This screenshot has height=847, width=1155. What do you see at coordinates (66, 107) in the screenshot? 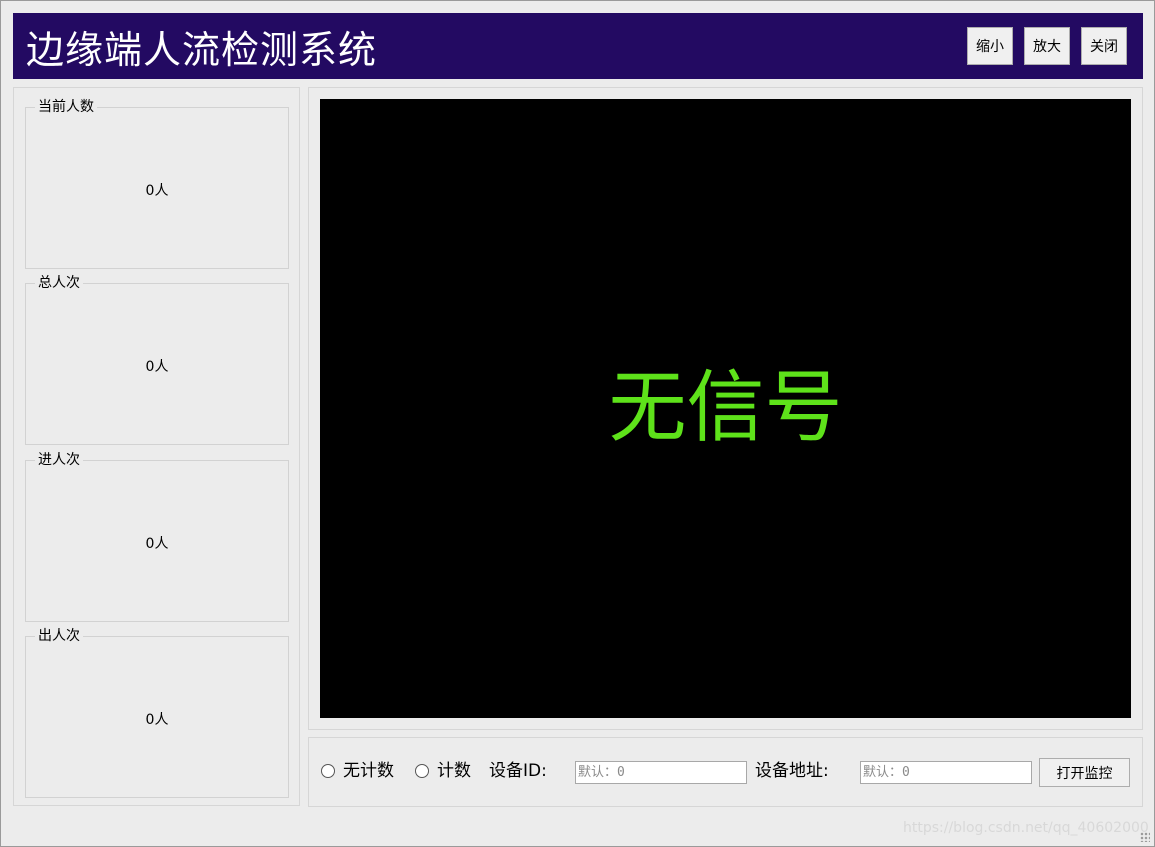
I see `current-count-title: 当前人数` at bounding box center [66, 107].